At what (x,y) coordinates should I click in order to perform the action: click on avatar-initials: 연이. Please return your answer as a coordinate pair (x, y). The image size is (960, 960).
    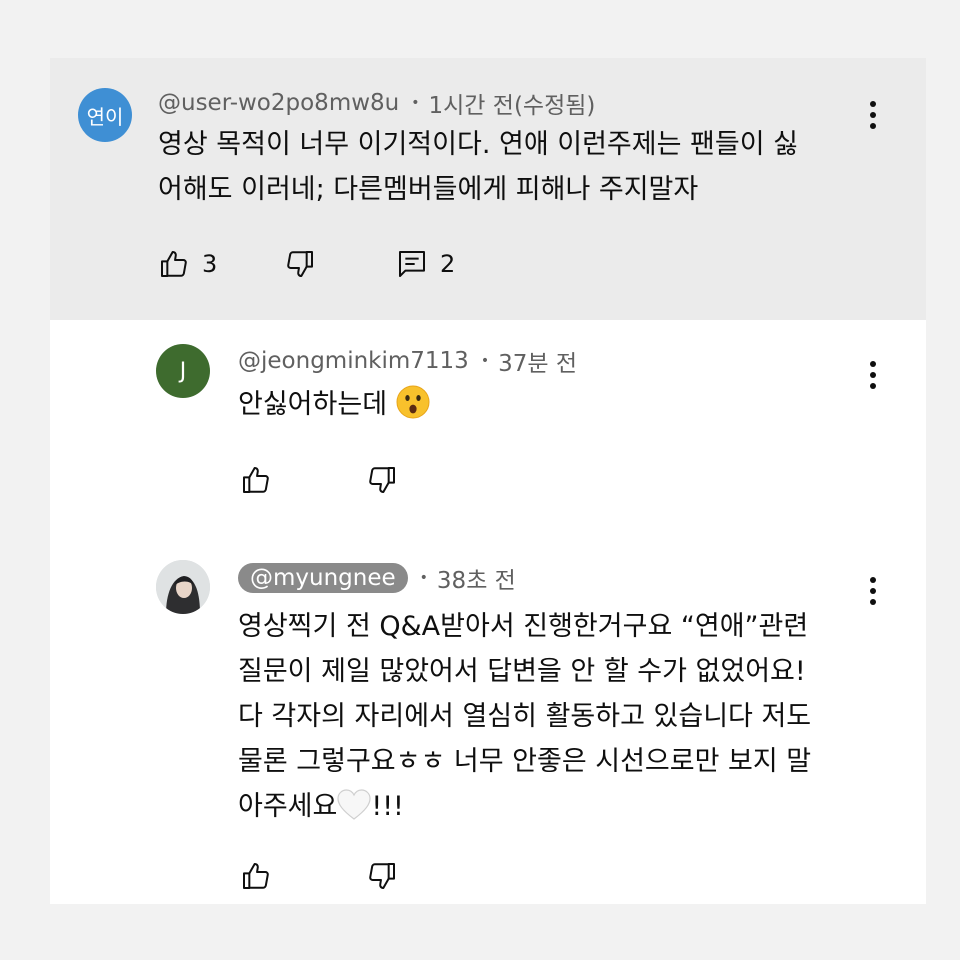
    Looking at the image, I should click on (105, 116).